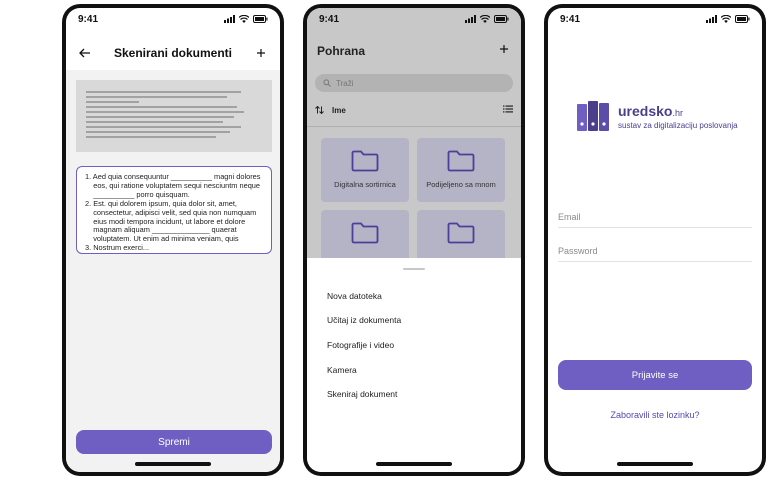  Describe the element at coordinates (360, 345) in the screenshot. I see `menu-item-photos-video: Fotografije i video` at that location.